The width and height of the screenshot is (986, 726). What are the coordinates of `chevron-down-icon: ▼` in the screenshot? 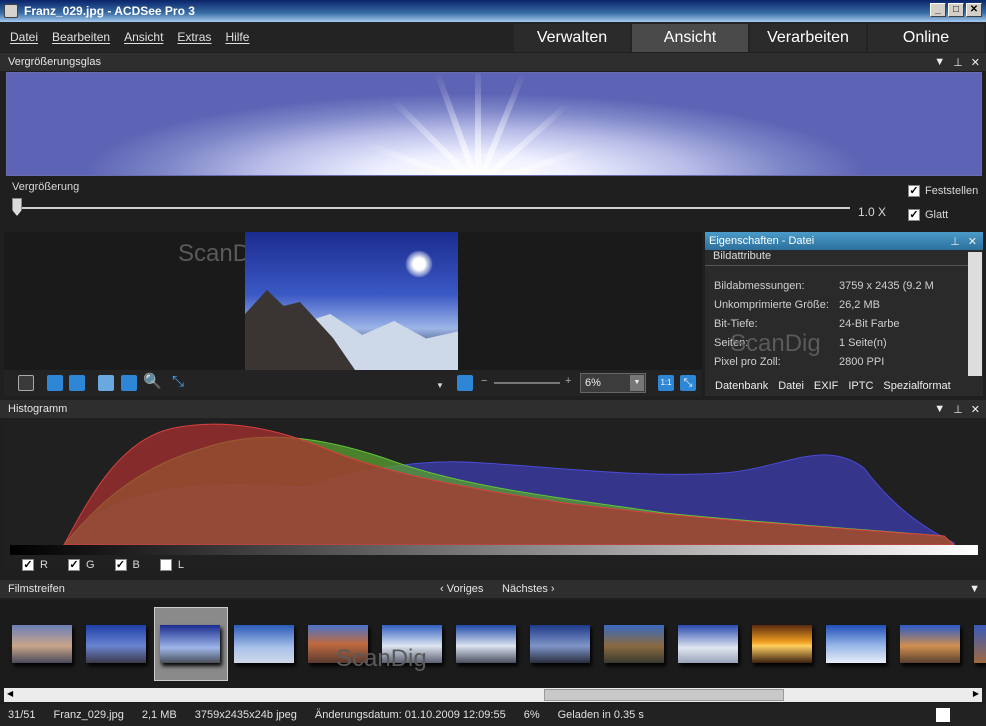 It's located at (637, 383).